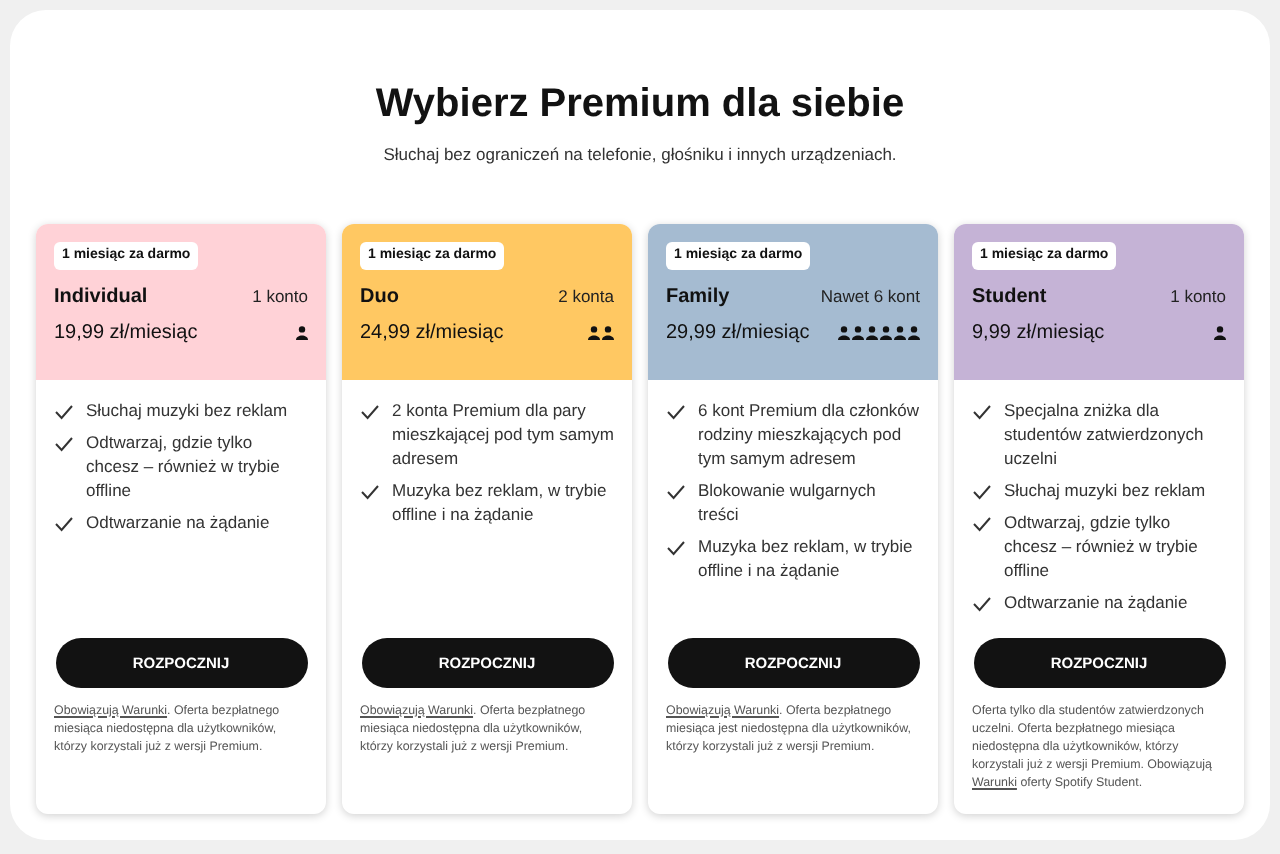  Describe the element at coordinates (809, 433) in the screenshot. I see `feature-text: 6 kont Premium dla członków rodziny mieszkających pod tym samym adresem` at that location.